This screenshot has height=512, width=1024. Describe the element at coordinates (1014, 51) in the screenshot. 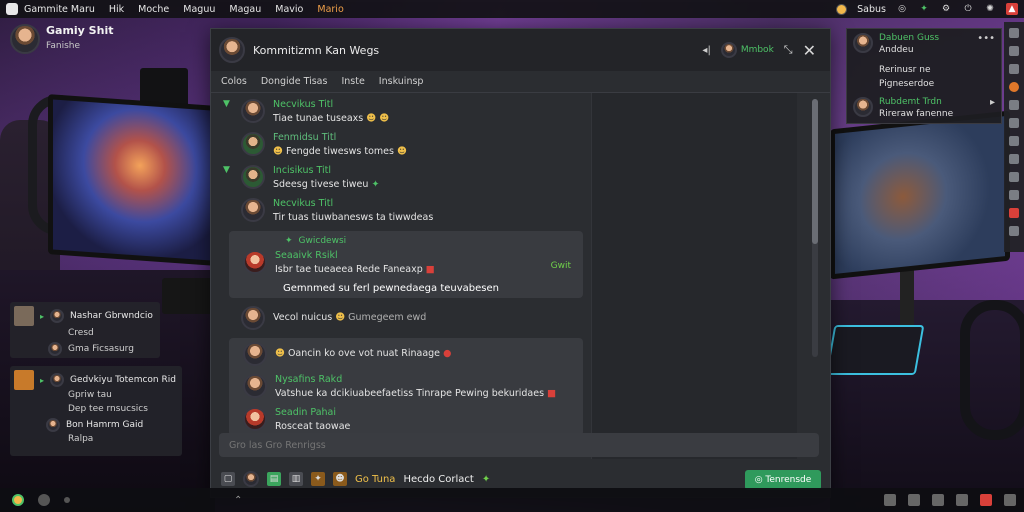

I see `grid-icon` at that location.